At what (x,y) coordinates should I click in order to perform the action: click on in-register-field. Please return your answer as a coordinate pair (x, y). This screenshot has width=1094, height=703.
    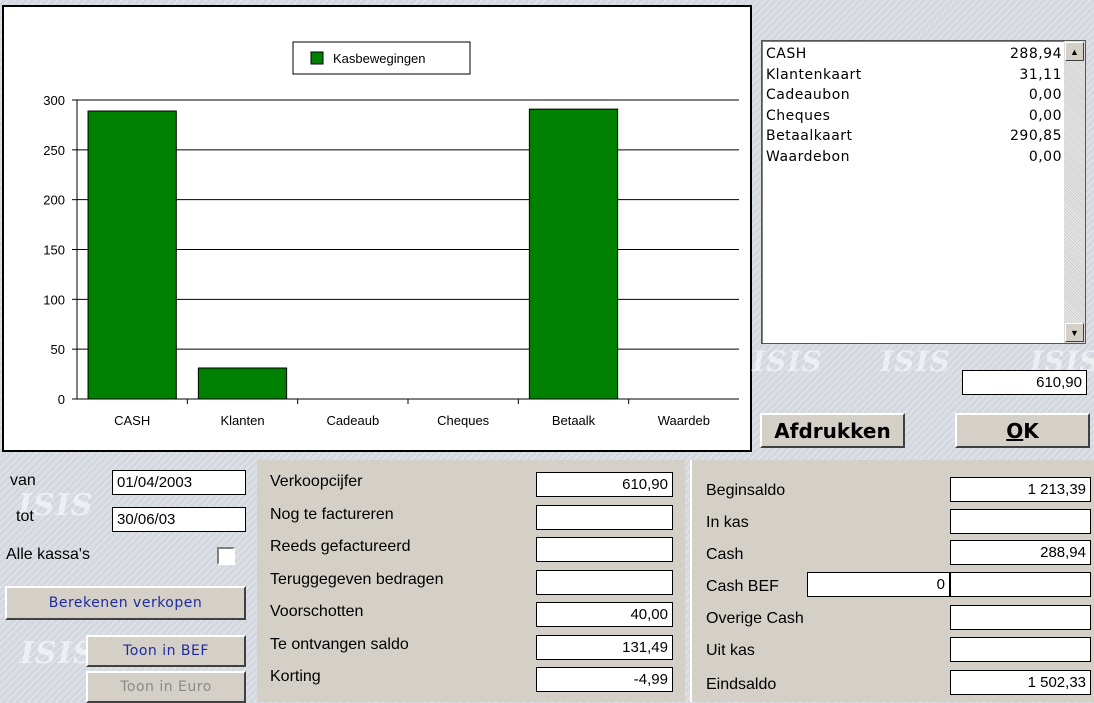
    Looking at the image, I should click on (1020, 521).